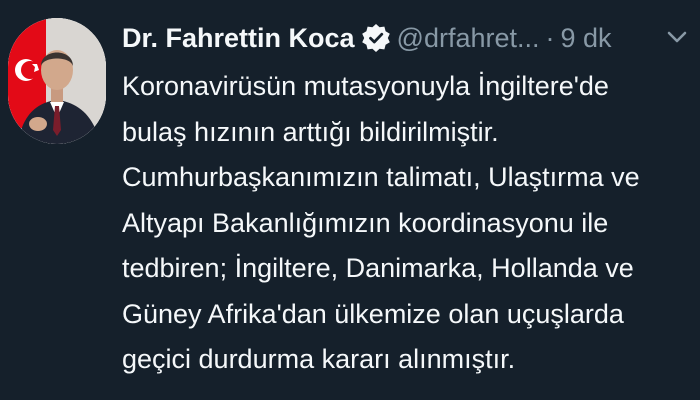  I want to click on tweet-text-line: Koronavirüsün mutasyonuyla İngiltere'de, so click(365, 86).